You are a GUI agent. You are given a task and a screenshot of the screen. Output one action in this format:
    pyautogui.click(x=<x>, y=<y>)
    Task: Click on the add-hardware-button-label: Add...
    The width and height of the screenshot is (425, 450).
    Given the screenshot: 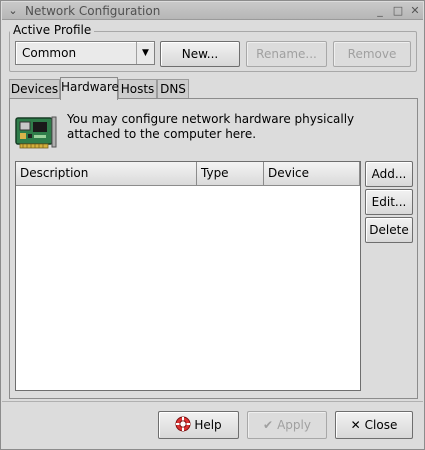 What is the action you would take?
    pyautogui.click(x=389, y=174)
    